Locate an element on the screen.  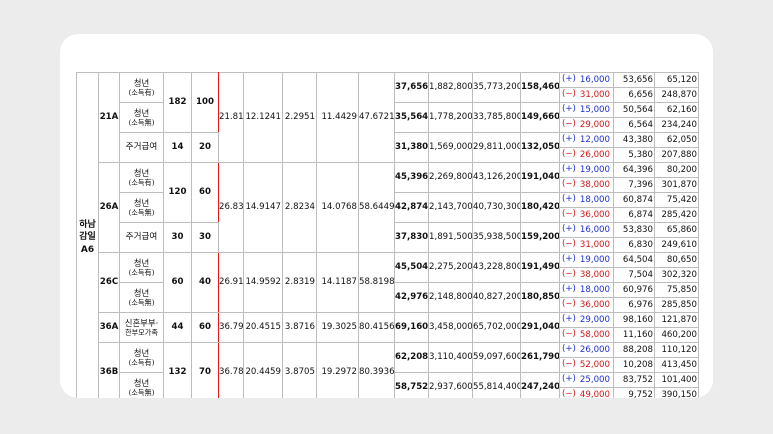
area-n1-cell: 26.83 is located at coordinates (231, 207).